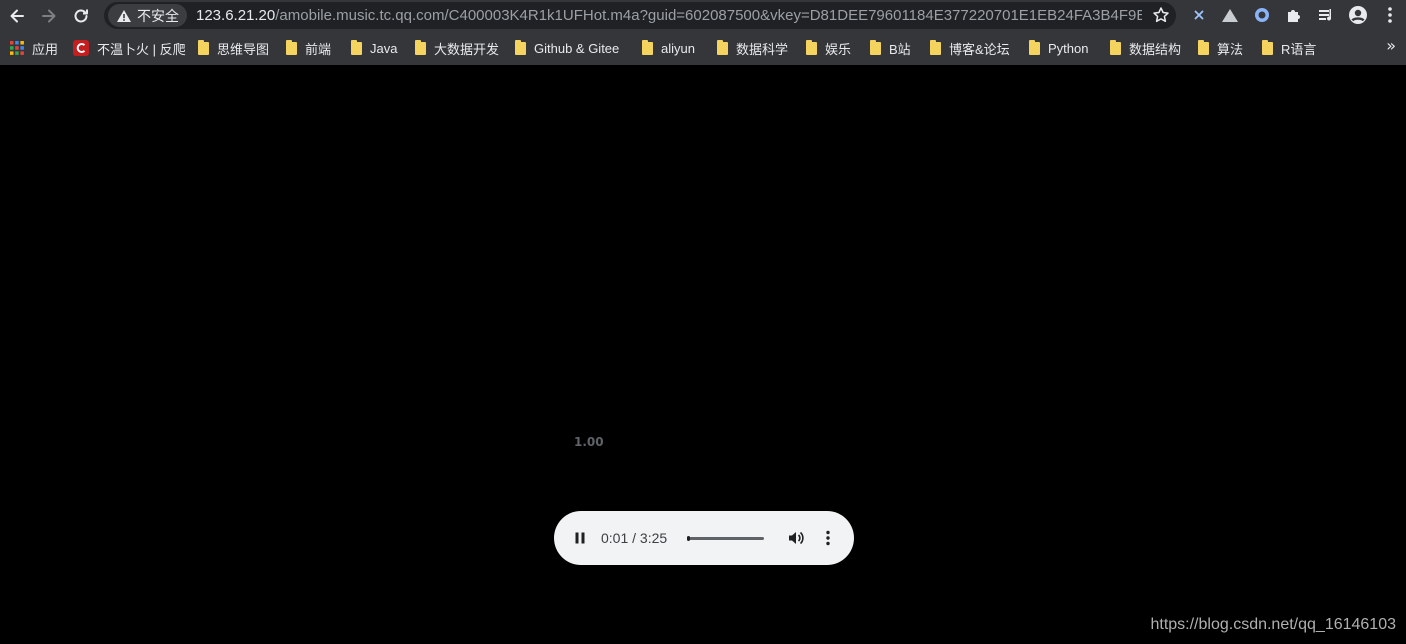 The image size is (1406, 644). What do you see at coordinates (141, 49) in the screenshot?
I see `bookmark-label: 不温卜火 | 反爬` at bounding box center [141, 49].